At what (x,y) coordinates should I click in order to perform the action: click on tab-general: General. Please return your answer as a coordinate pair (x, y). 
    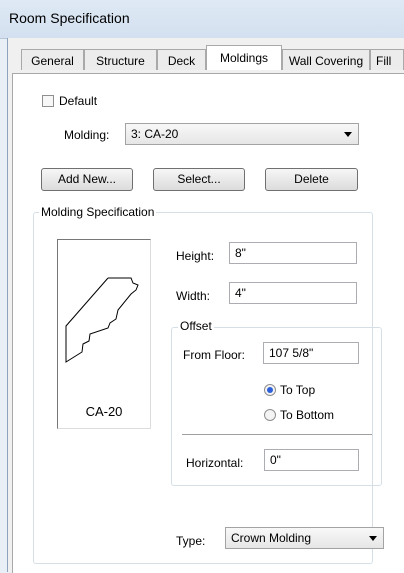
    Looking at the image, I should click on (52, 59).